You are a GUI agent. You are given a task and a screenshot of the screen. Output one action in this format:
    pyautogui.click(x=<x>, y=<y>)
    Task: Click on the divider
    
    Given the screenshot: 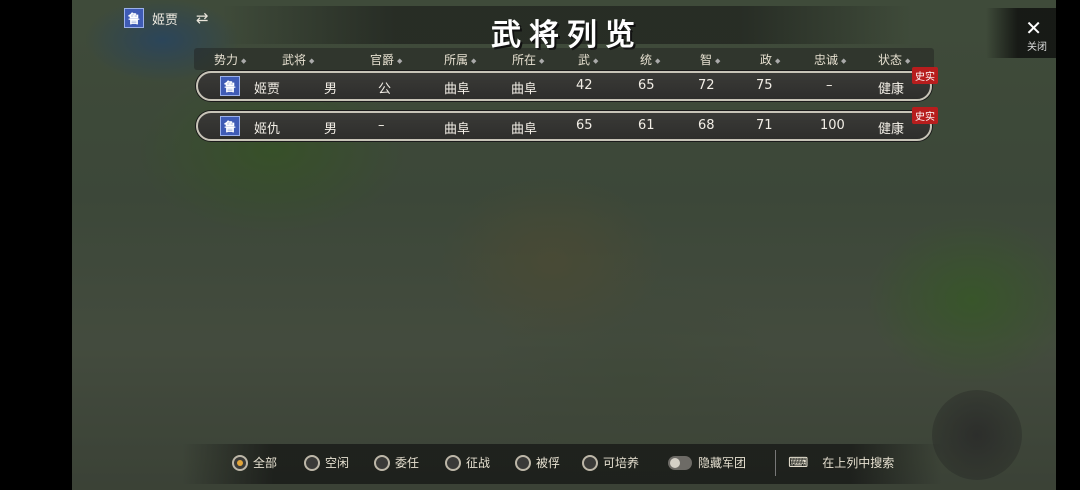 What is the action you would take?
    pyautogui.click(x=775, y=463)
    